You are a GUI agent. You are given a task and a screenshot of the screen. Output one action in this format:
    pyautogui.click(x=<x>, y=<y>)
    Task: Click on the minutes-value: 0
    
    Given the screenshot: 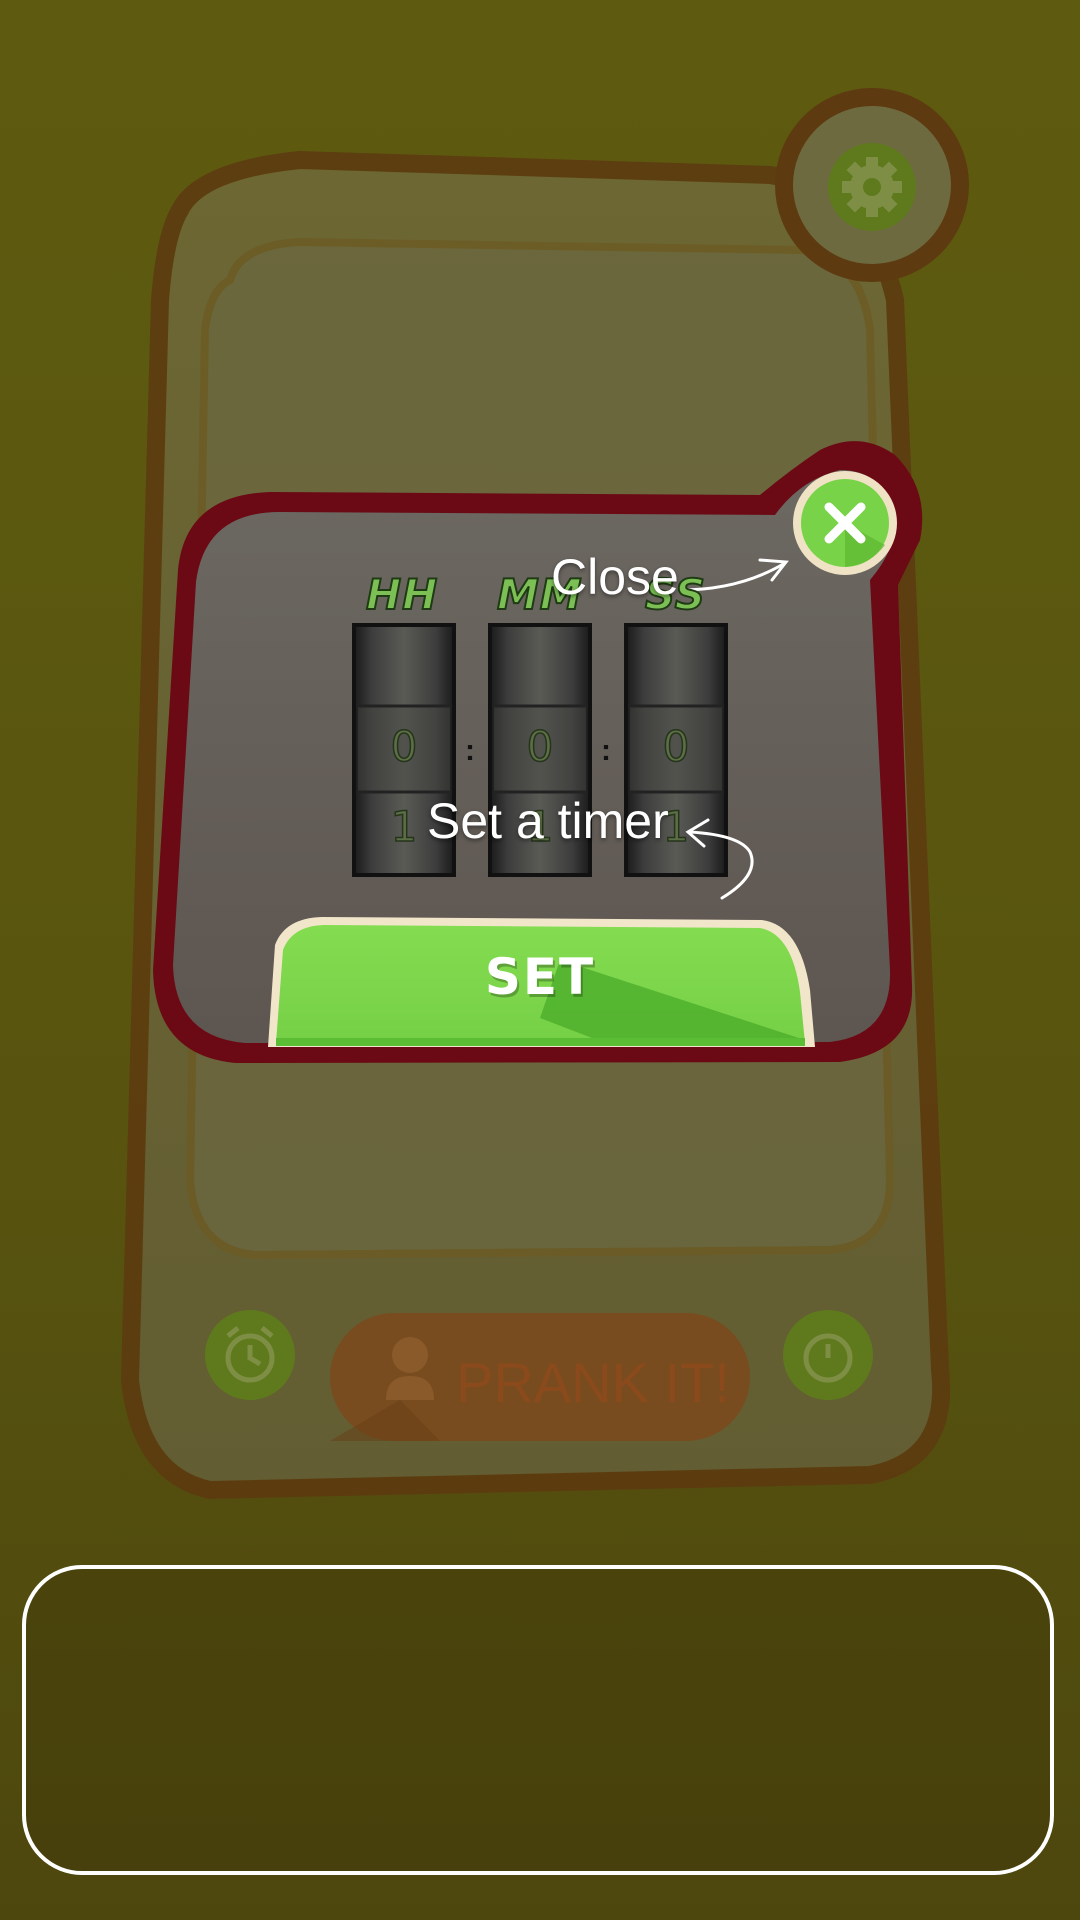 What is the action you would take?
    pyautogui.click(x=540, y=746)
    